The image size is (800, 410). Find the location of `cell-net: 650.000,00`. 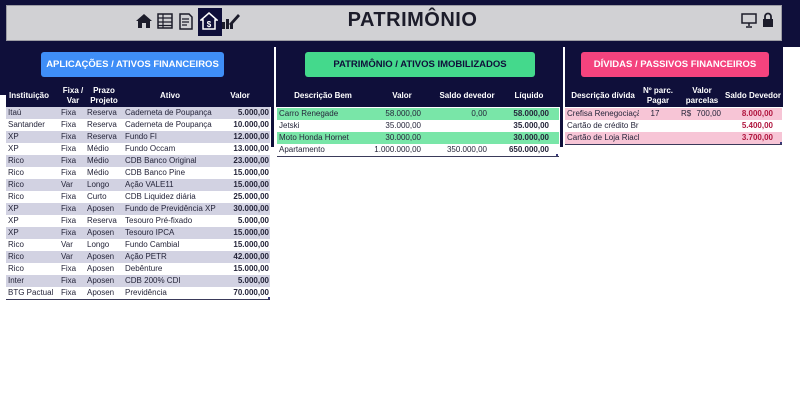

cell-net: 650.000,00 is located at coordinates (528, 149).